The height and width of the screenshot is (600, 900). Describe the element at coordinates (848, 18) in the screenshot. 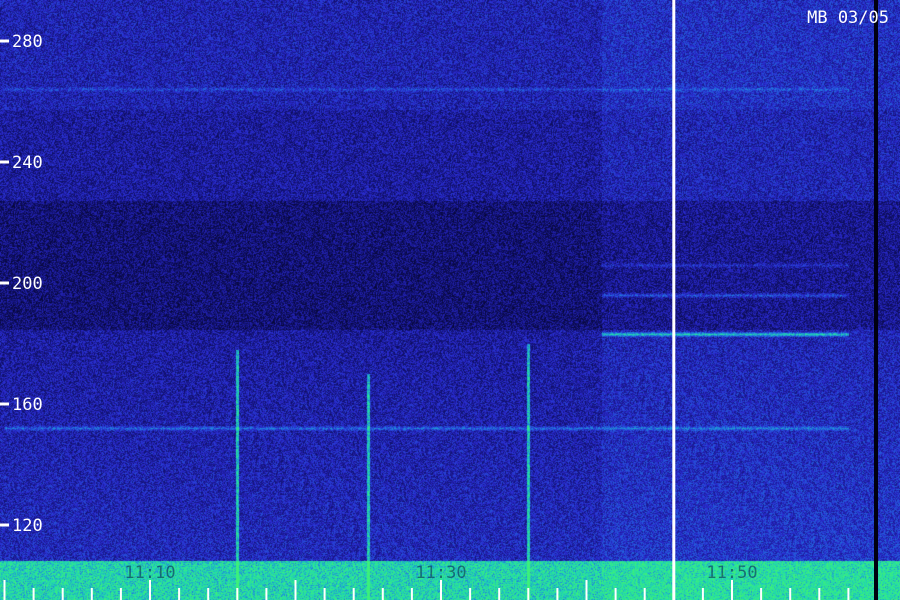

I see `chart-title: MB 03/05` at that location.